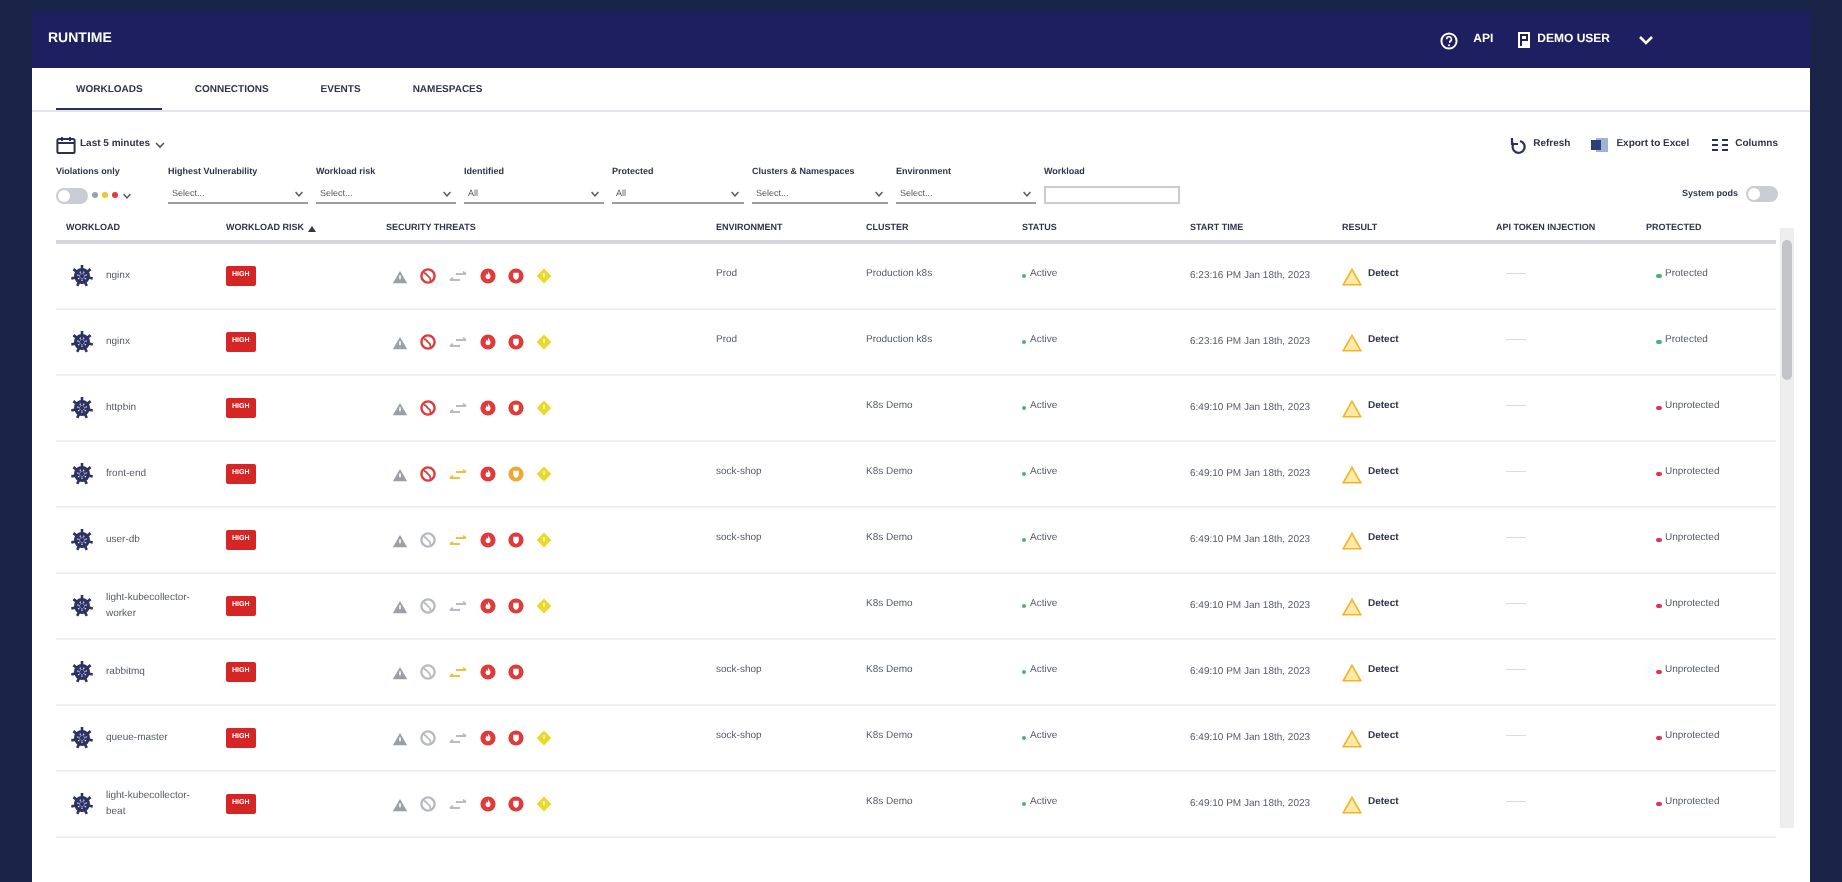  What do you see at coordinates (312, 228) in the screenshot?
I see `sort-ascending-icon` at bounding box center [312, 228].